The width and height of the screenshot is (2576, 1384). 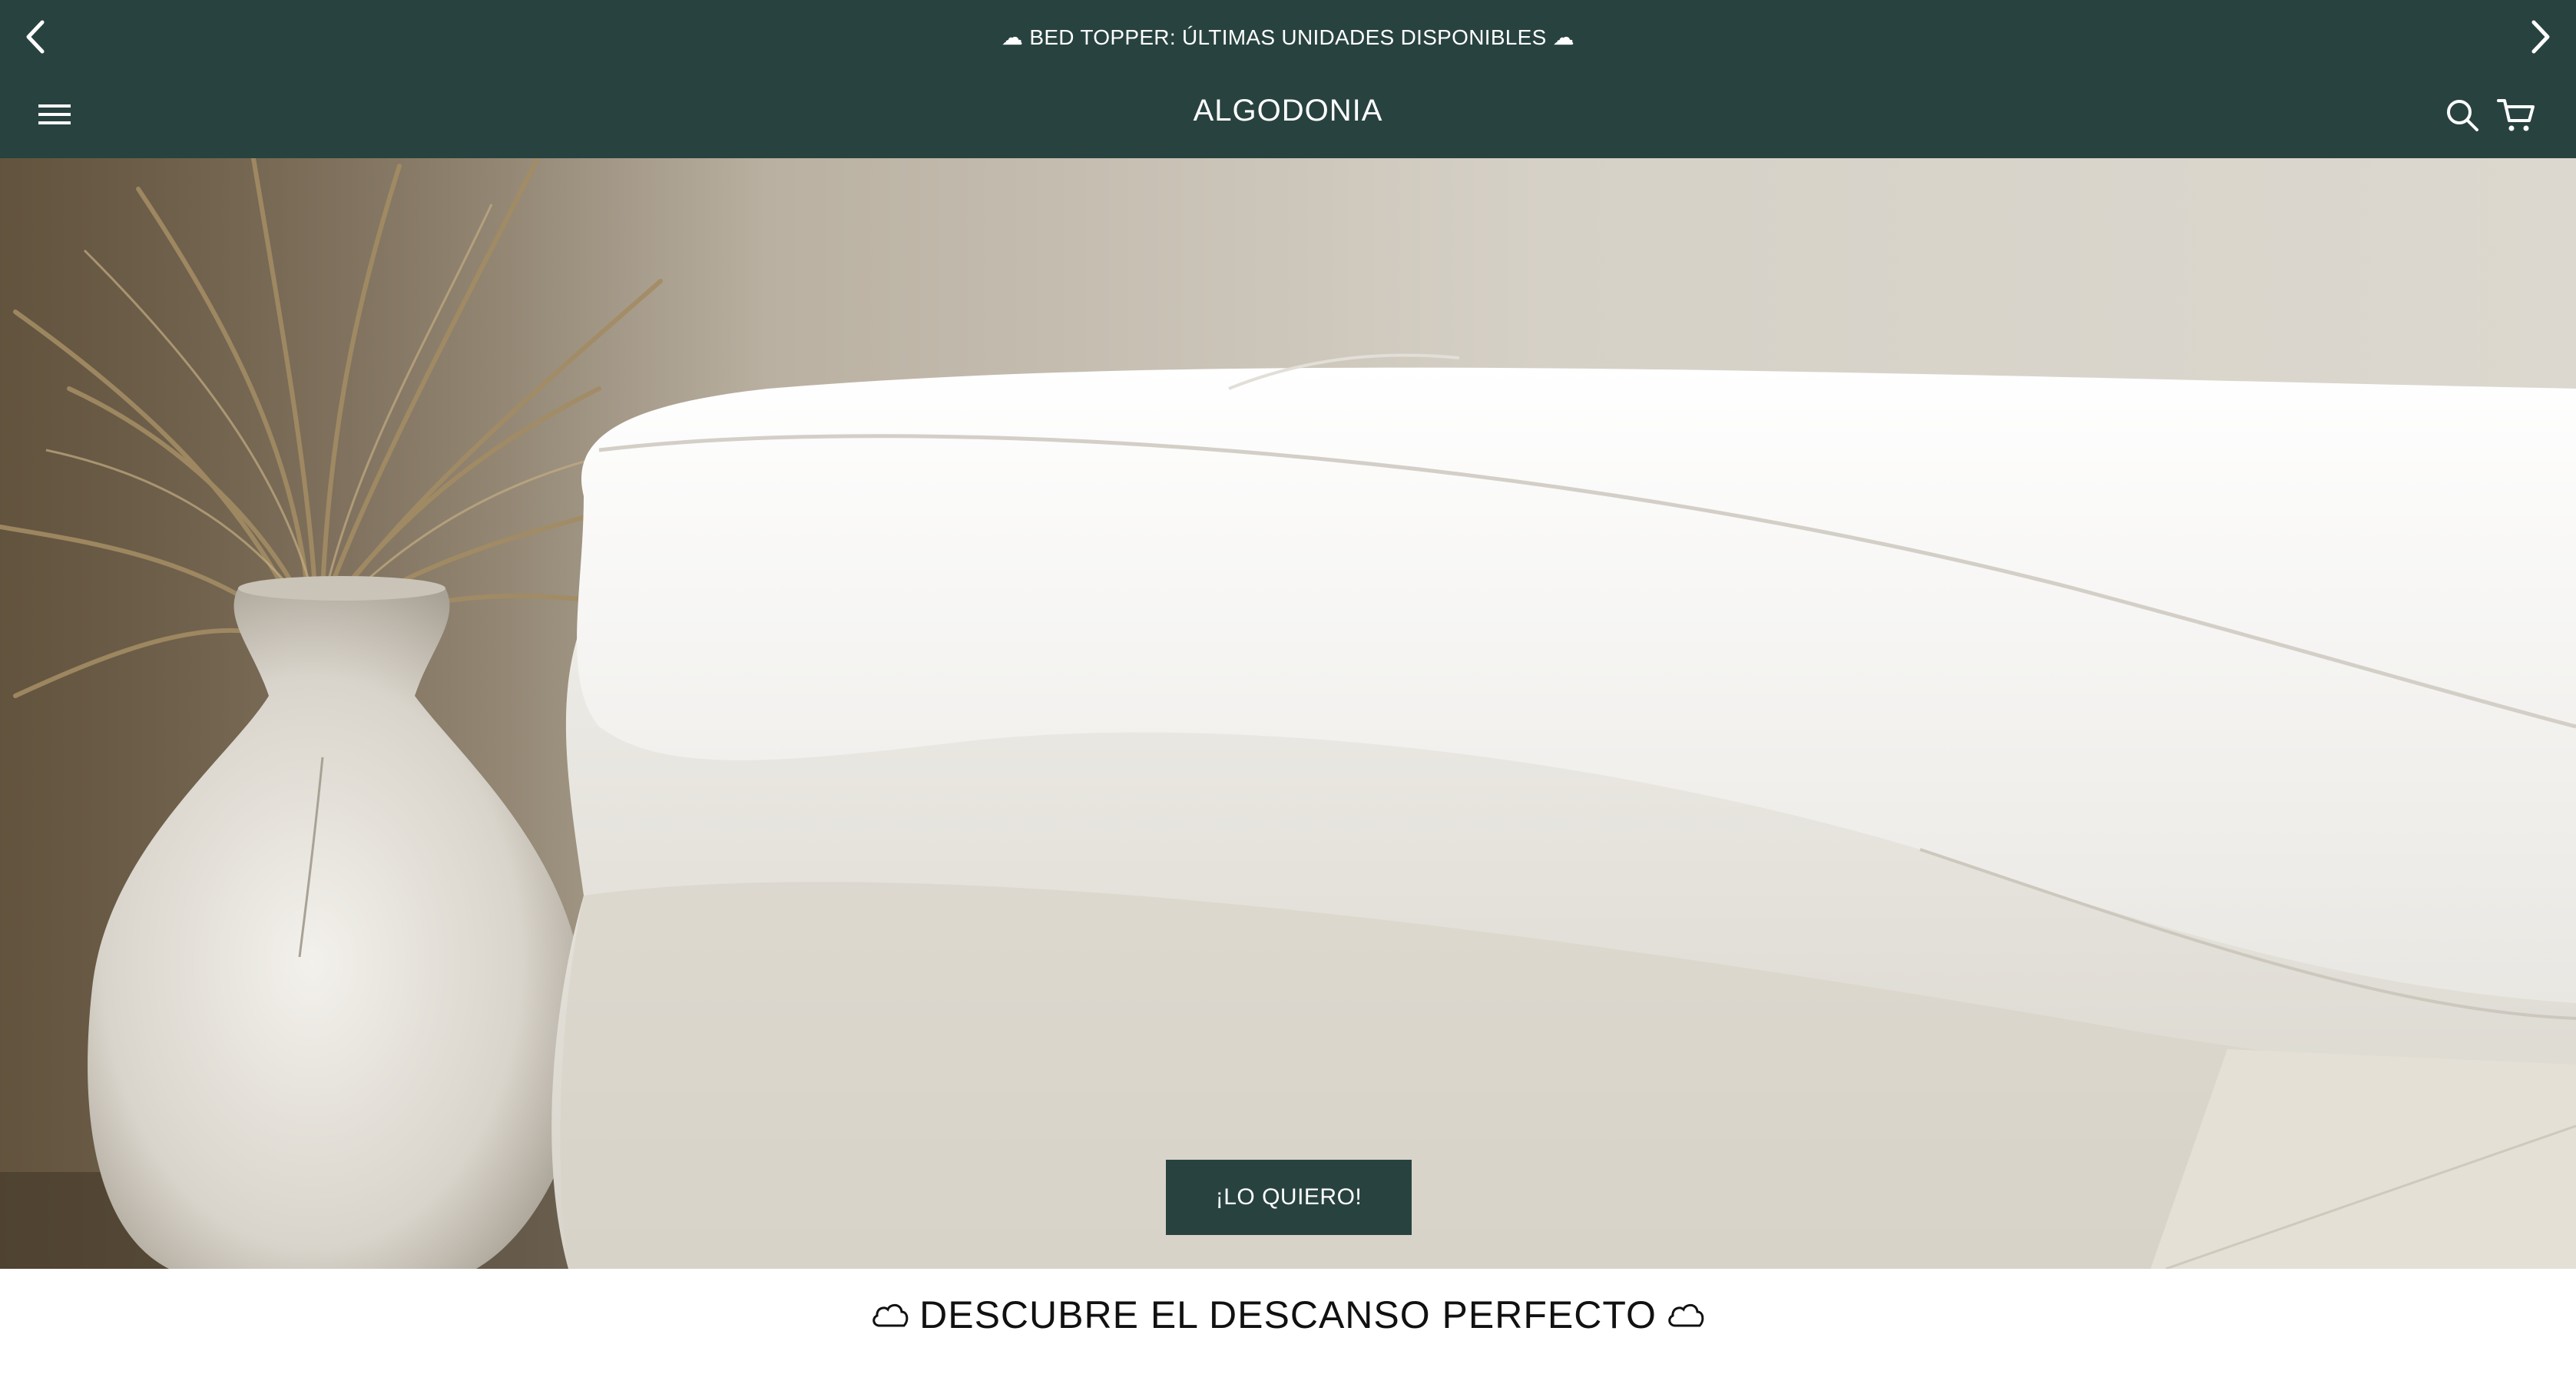 I want to click on cart-icon, so click(x=2516, y=115).